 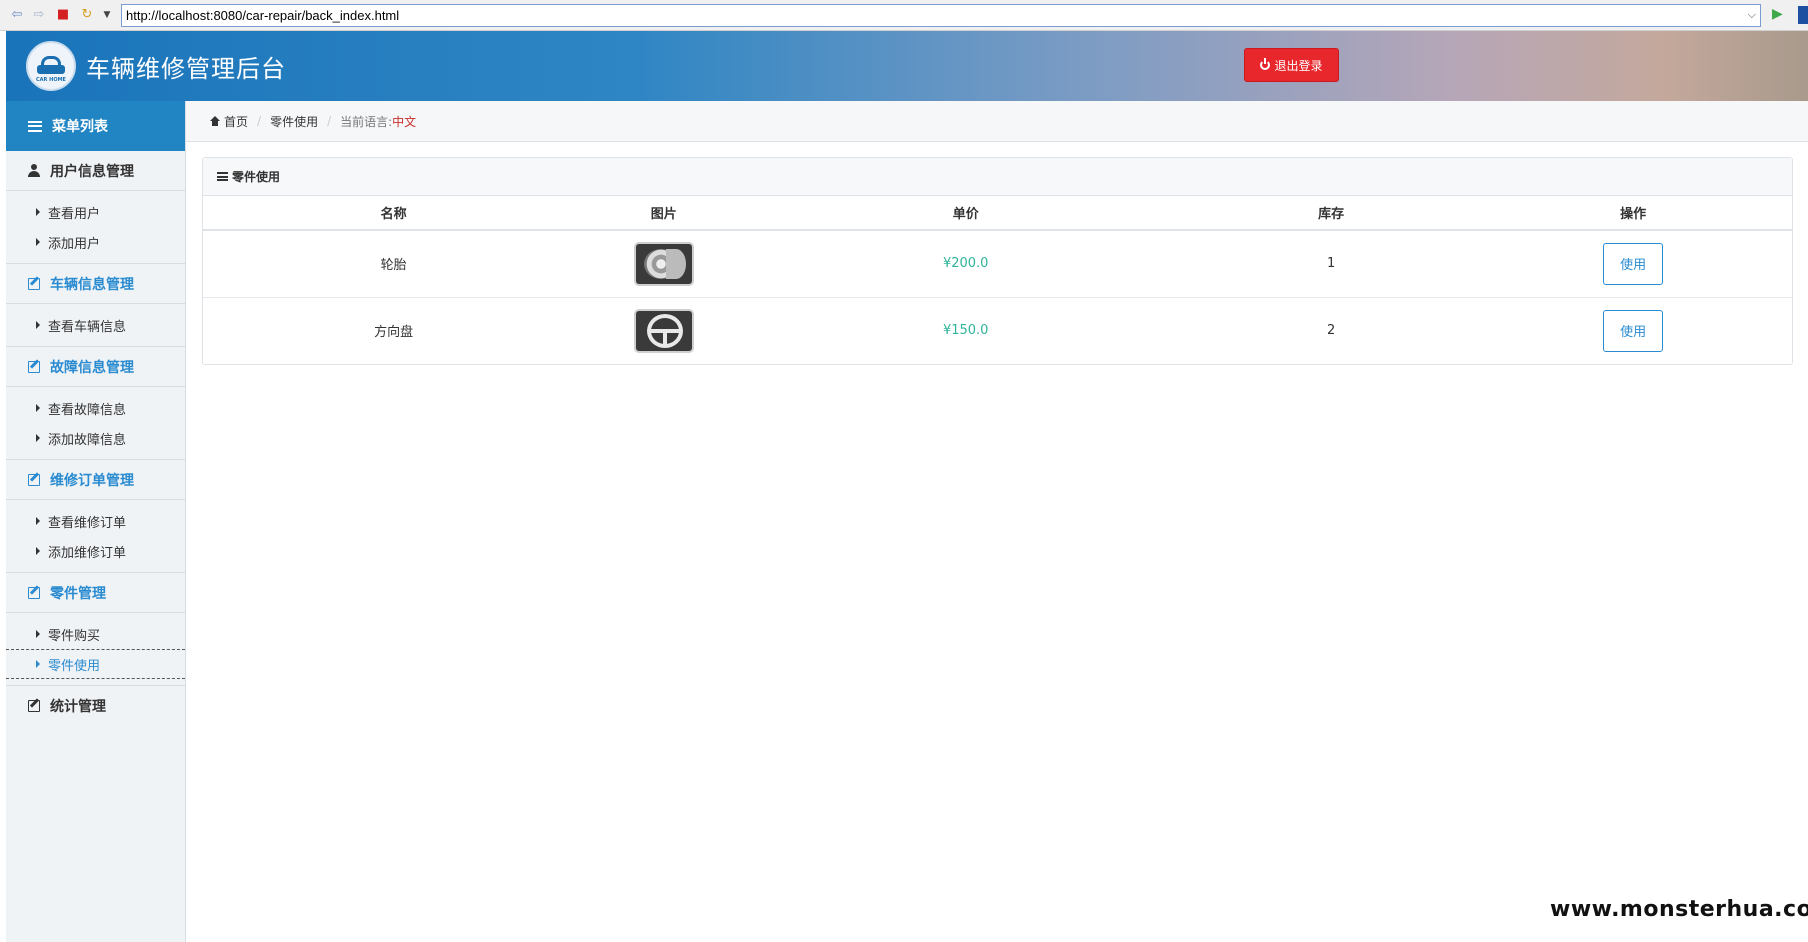 What do you see at coordinates (87, 15) in the screenshot?
I see `refresh-icon: ↻` at bounding box center [87, 15].